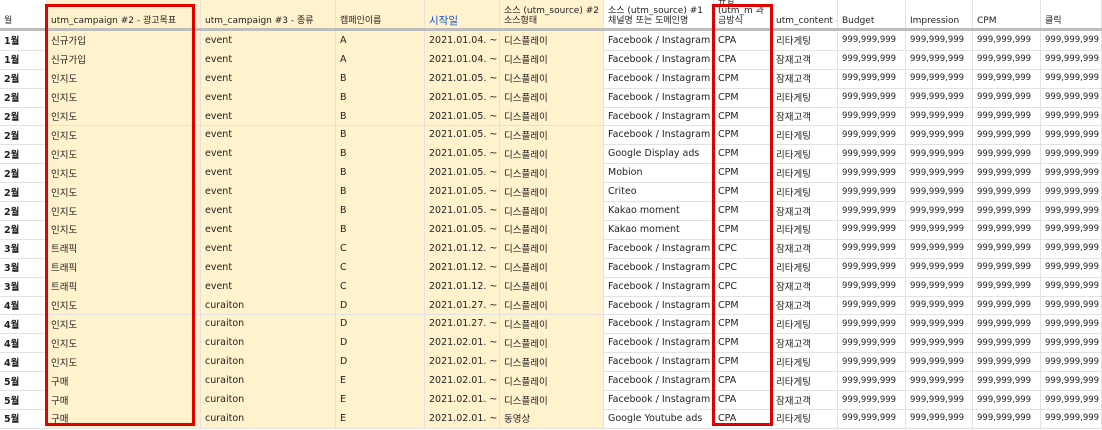 The image size is (1102, 430). Describe the element at coordinates (462, 305) in the screenshot. I see `cell-start-date: 2021.01.27. ~ 01` at that location.